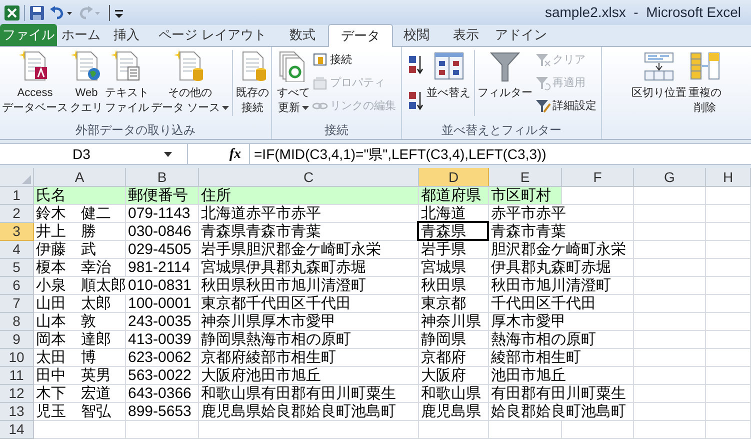  I want to click on cell-text: 児玉 智弘, so click(74, 411).